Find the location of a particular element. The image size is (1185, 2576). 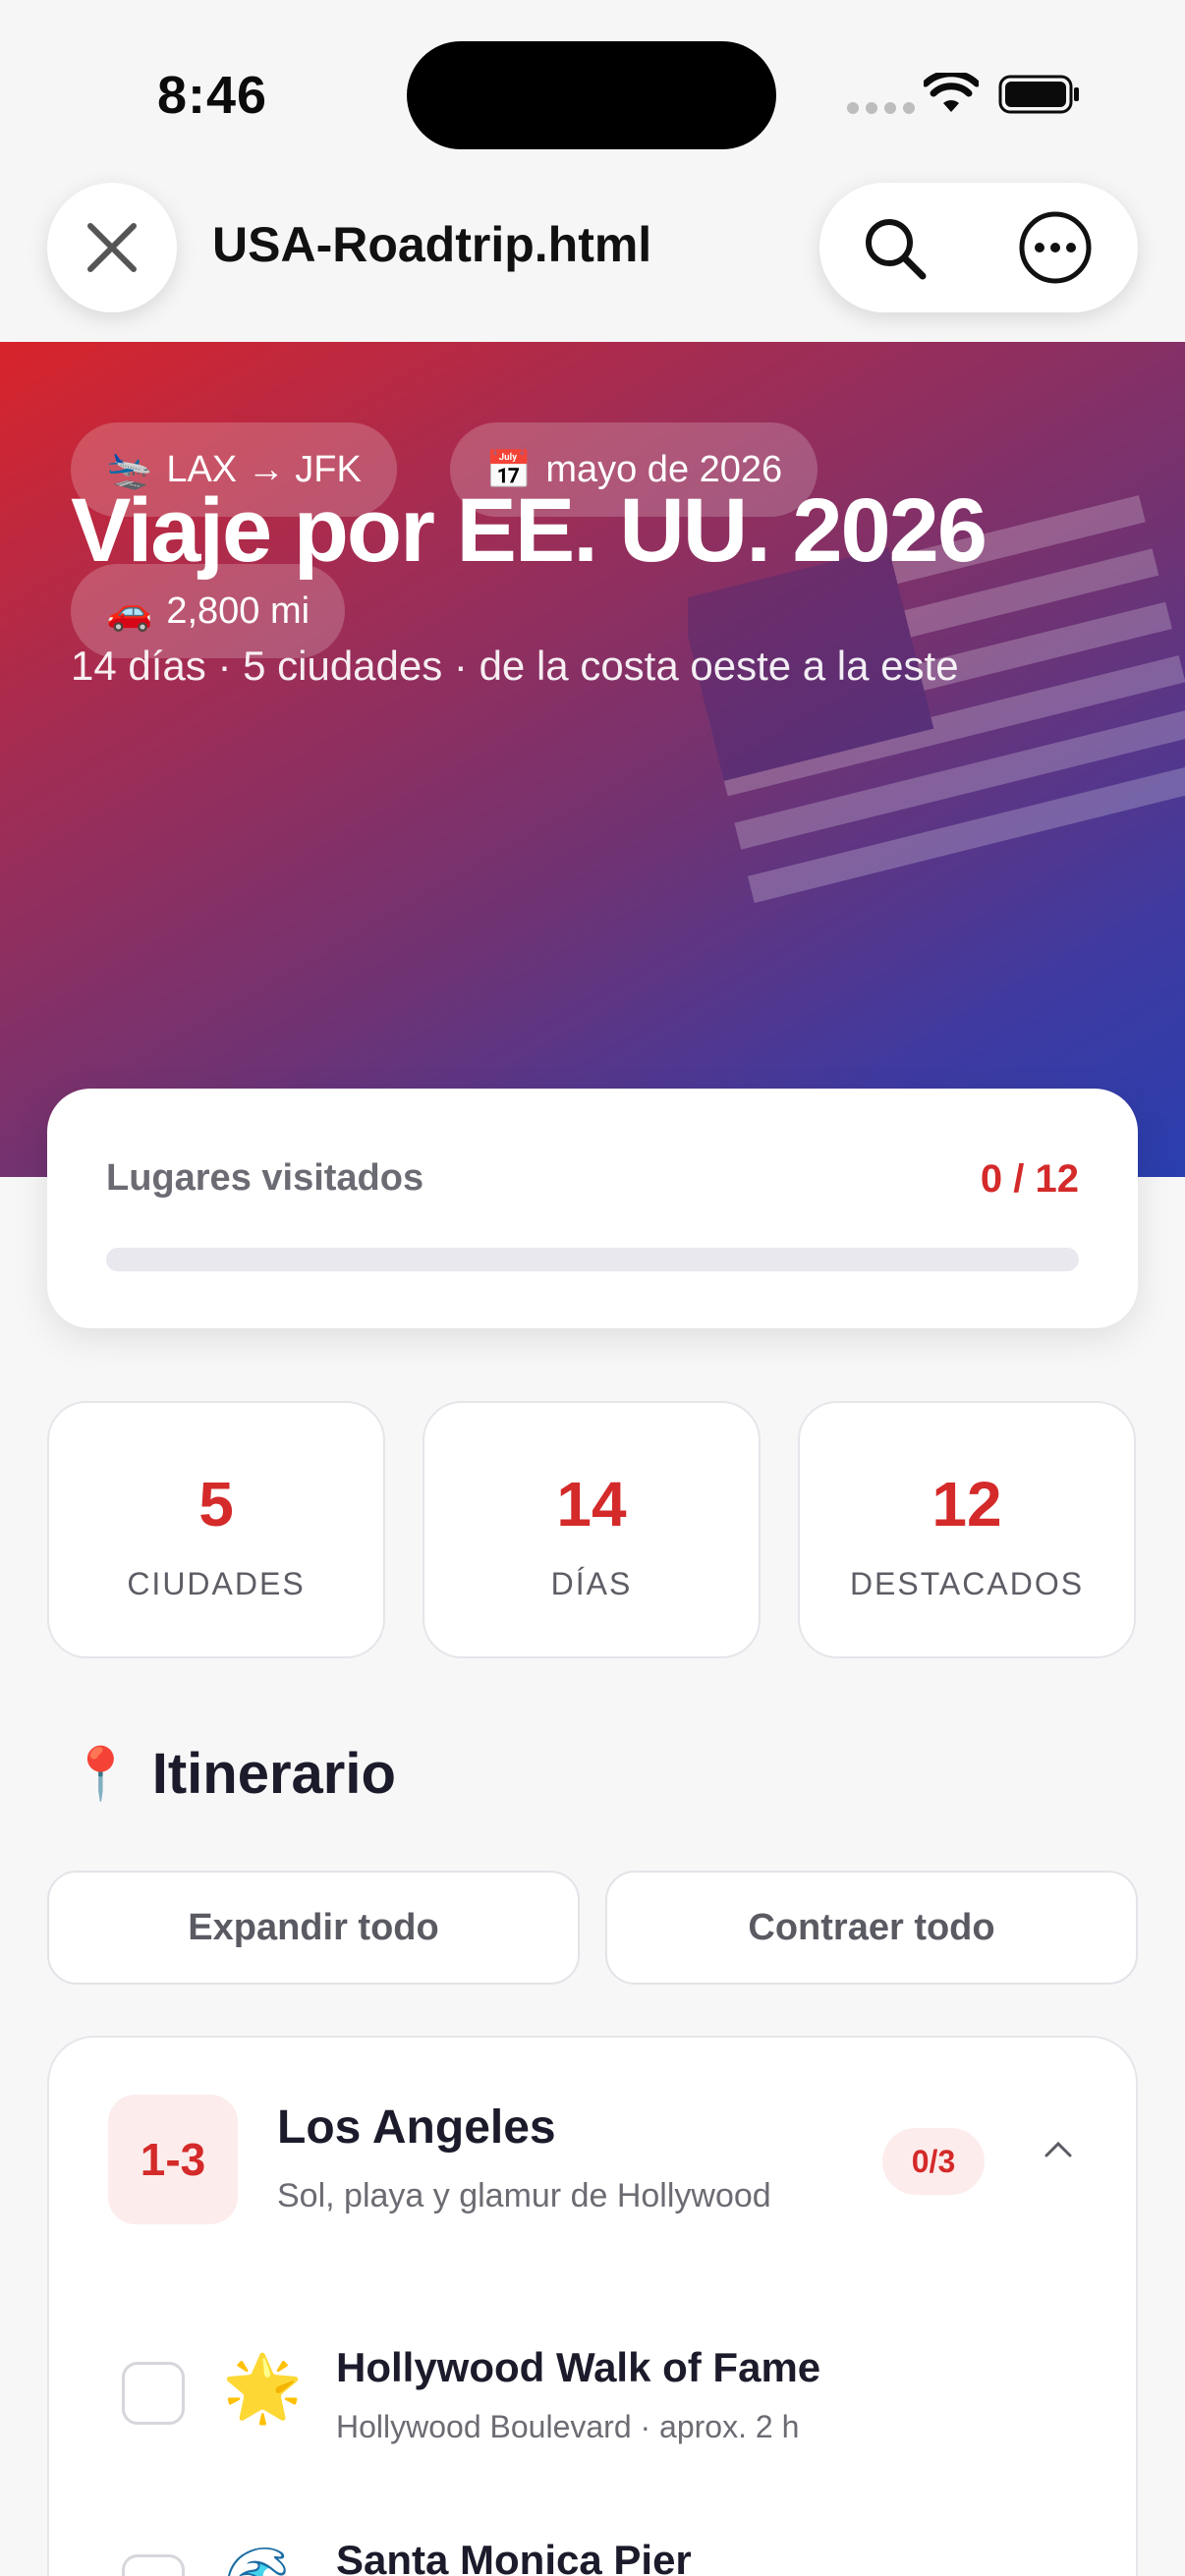

place-detail: Hollywood Boulevard · aprox. 2 h is located at coordinates (568, 2426).